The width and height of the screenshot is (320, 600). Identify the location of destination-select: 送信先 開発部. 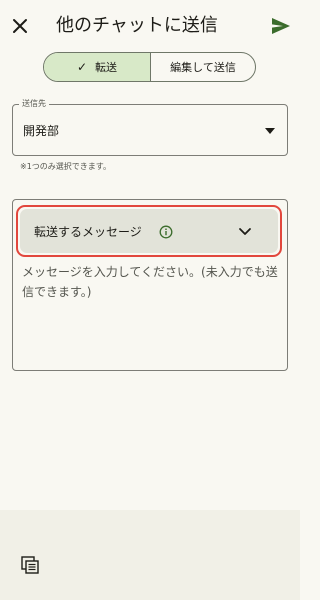
(150, 127).